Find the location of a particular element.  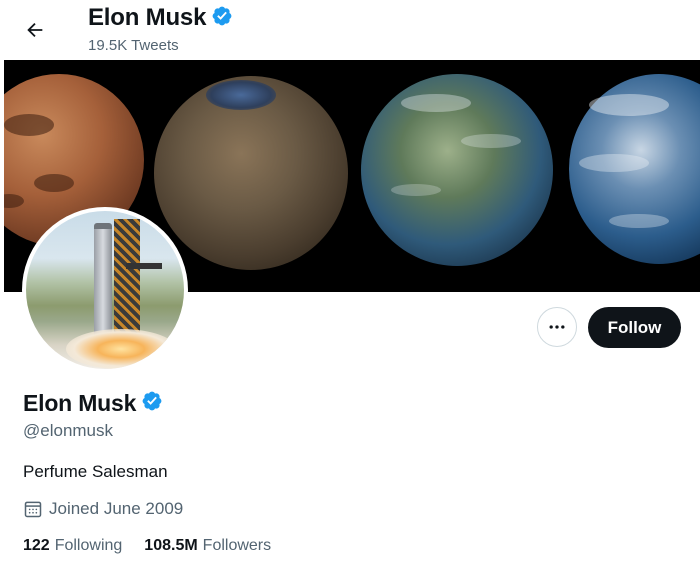

header-name: Elon Musk is located at coordinates (147, 17).